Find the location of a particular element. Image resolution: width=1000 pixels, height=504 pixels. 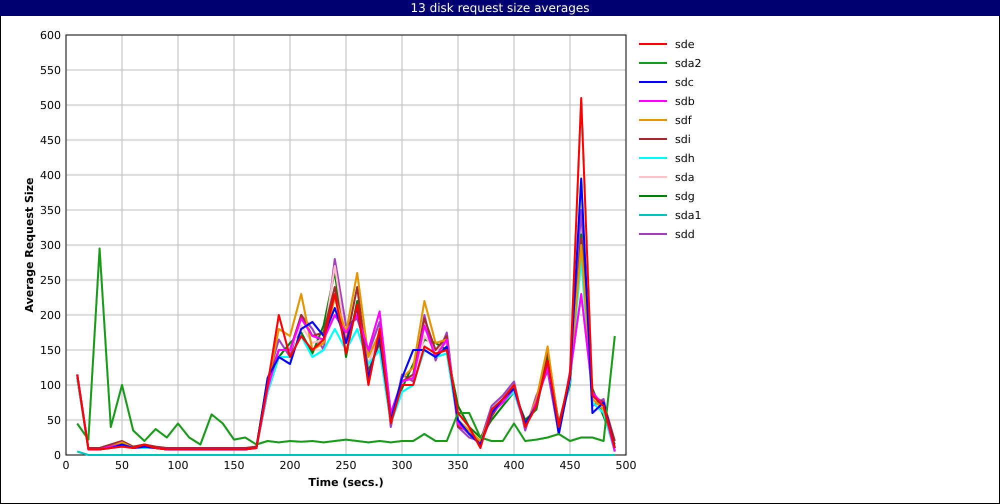

x-tick-label: 450 is located at coordinates (570, 465).